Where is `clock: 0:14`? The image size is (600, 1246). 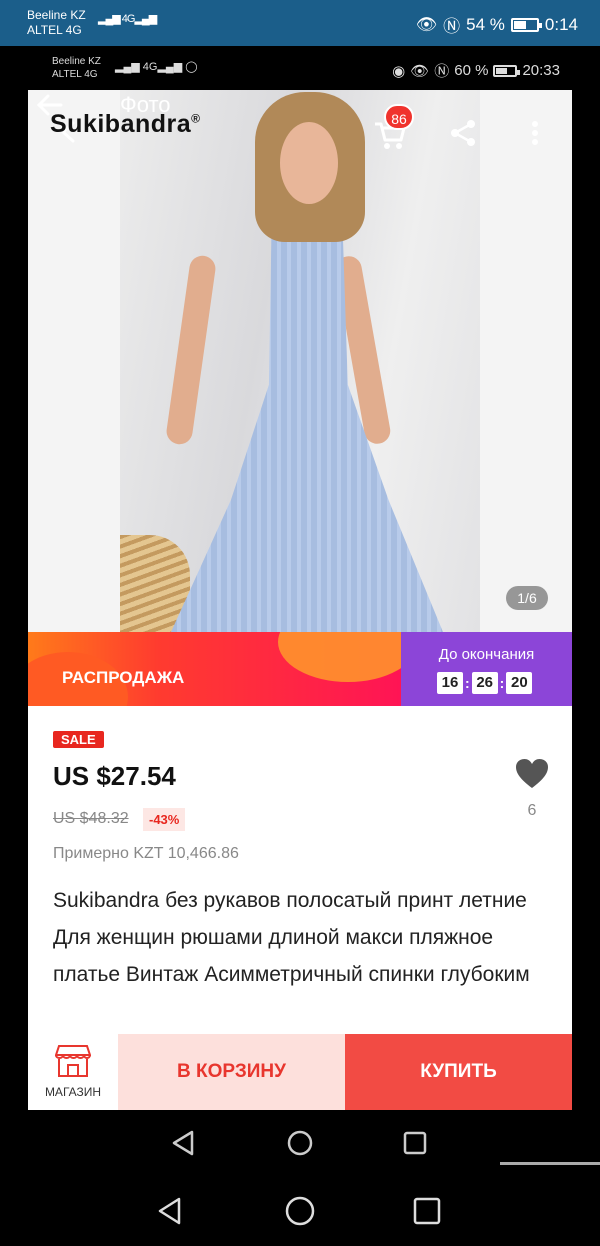
clock: 0:14 is located at coordinates (561, 24).